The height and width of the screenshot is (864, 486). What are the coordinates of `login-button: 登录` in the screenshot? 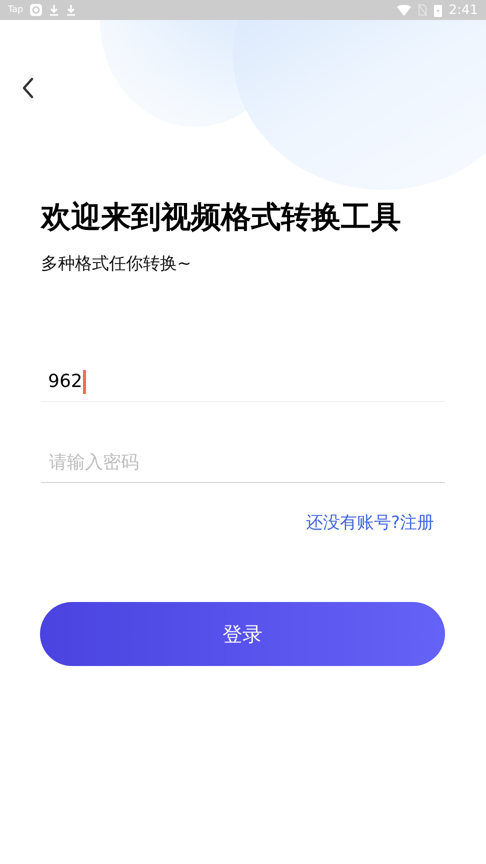 It's located at (242, 634).